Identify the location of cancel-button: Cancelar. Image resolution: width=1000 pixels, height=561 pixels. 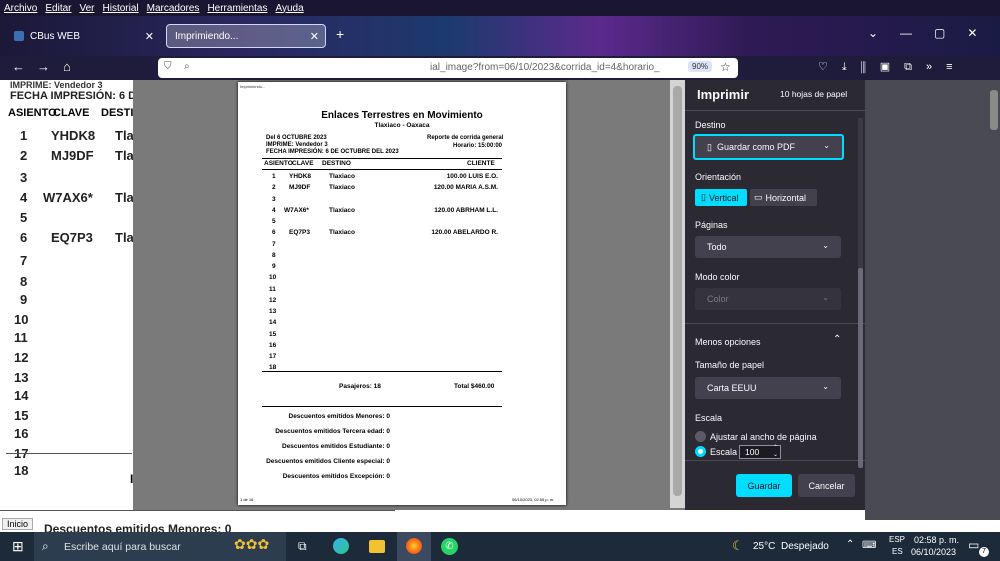
(826, 485).